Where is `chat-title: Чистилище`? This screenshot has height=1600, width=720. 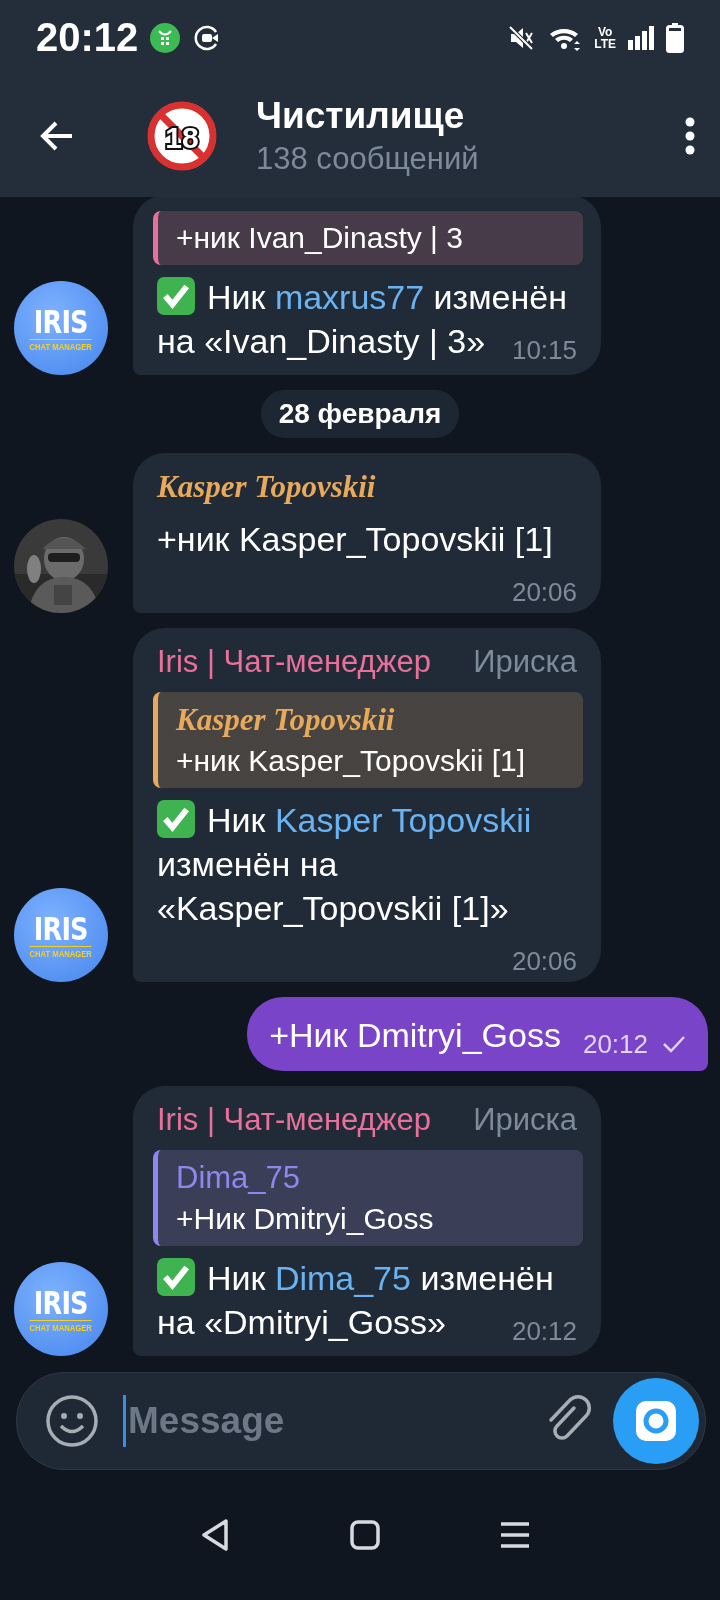
chat-title: Чистилище is located at coordinates (361, 116).